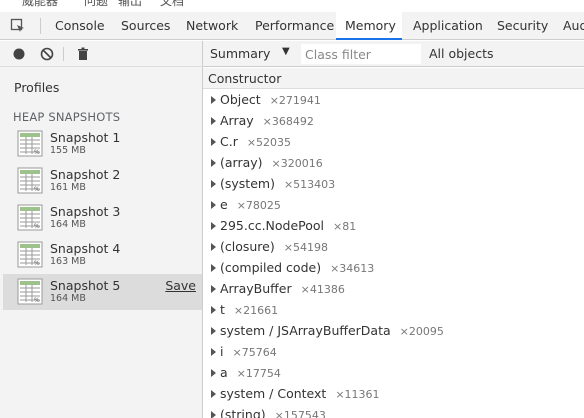 Image resolution: width=584 pixels, height=418 pixels. Describe the element at coordinates (461, 53) in the screenshot. I see `scope-select: All objects` at that location.